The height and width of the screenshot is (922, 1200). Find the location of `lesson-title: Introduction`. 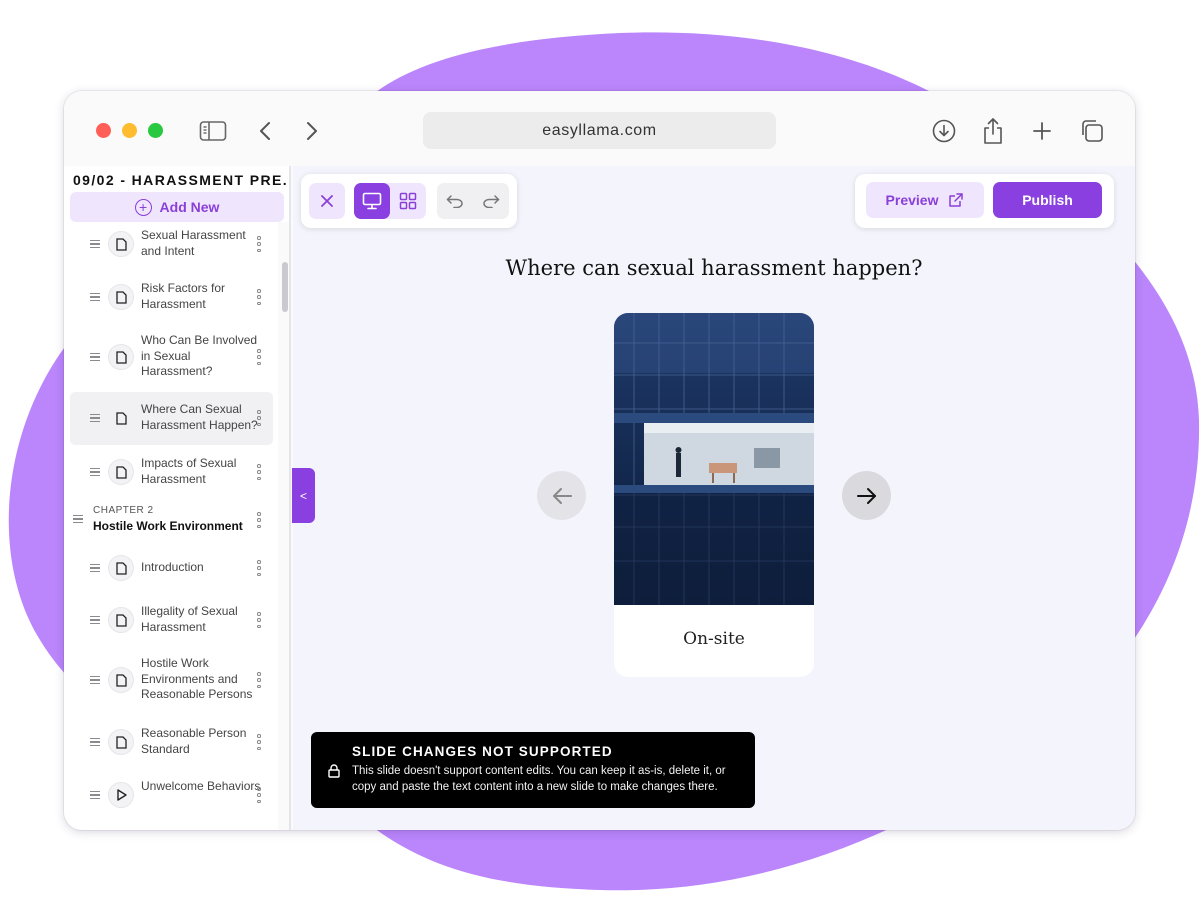

lesson-title: Introduction is located at coordinates (172, 567).